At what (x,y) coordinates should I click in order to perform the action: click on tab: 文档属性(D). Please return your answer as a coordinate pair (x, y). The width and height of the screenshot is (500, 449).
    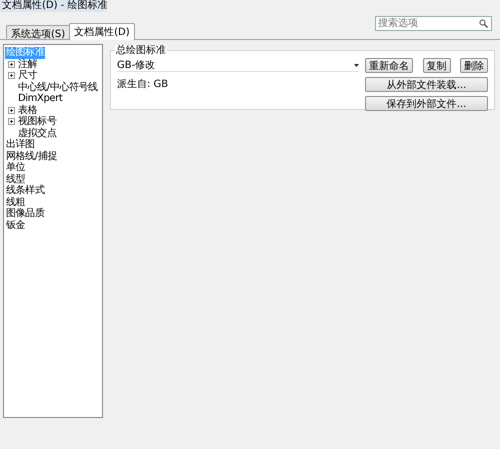
    Looking at the image, I should click on (102, 31).